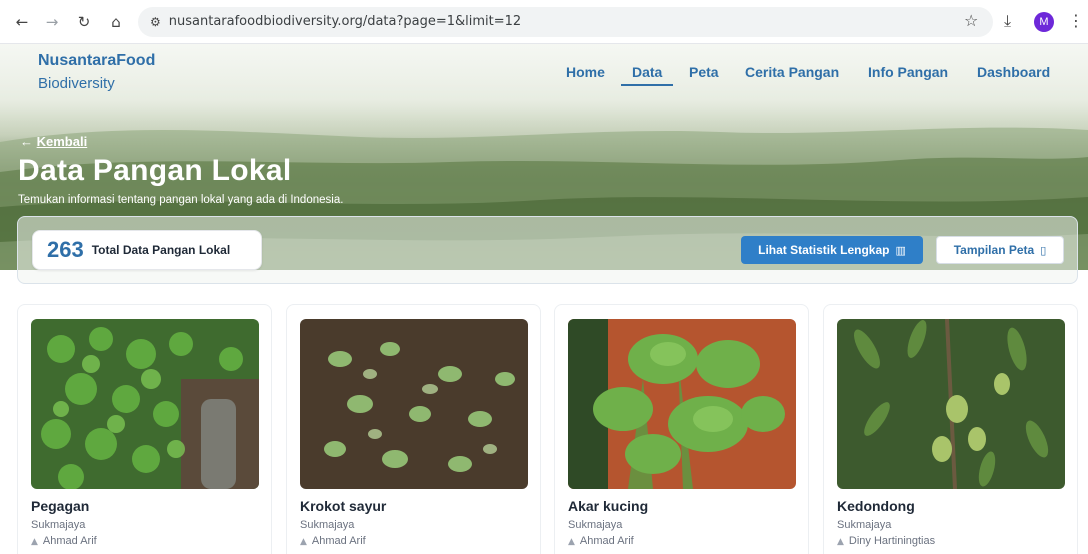 The width and height of the screenshot is (1088, 554). I want to click on author-name: Diny Hartiningtias, so click(892, 541).